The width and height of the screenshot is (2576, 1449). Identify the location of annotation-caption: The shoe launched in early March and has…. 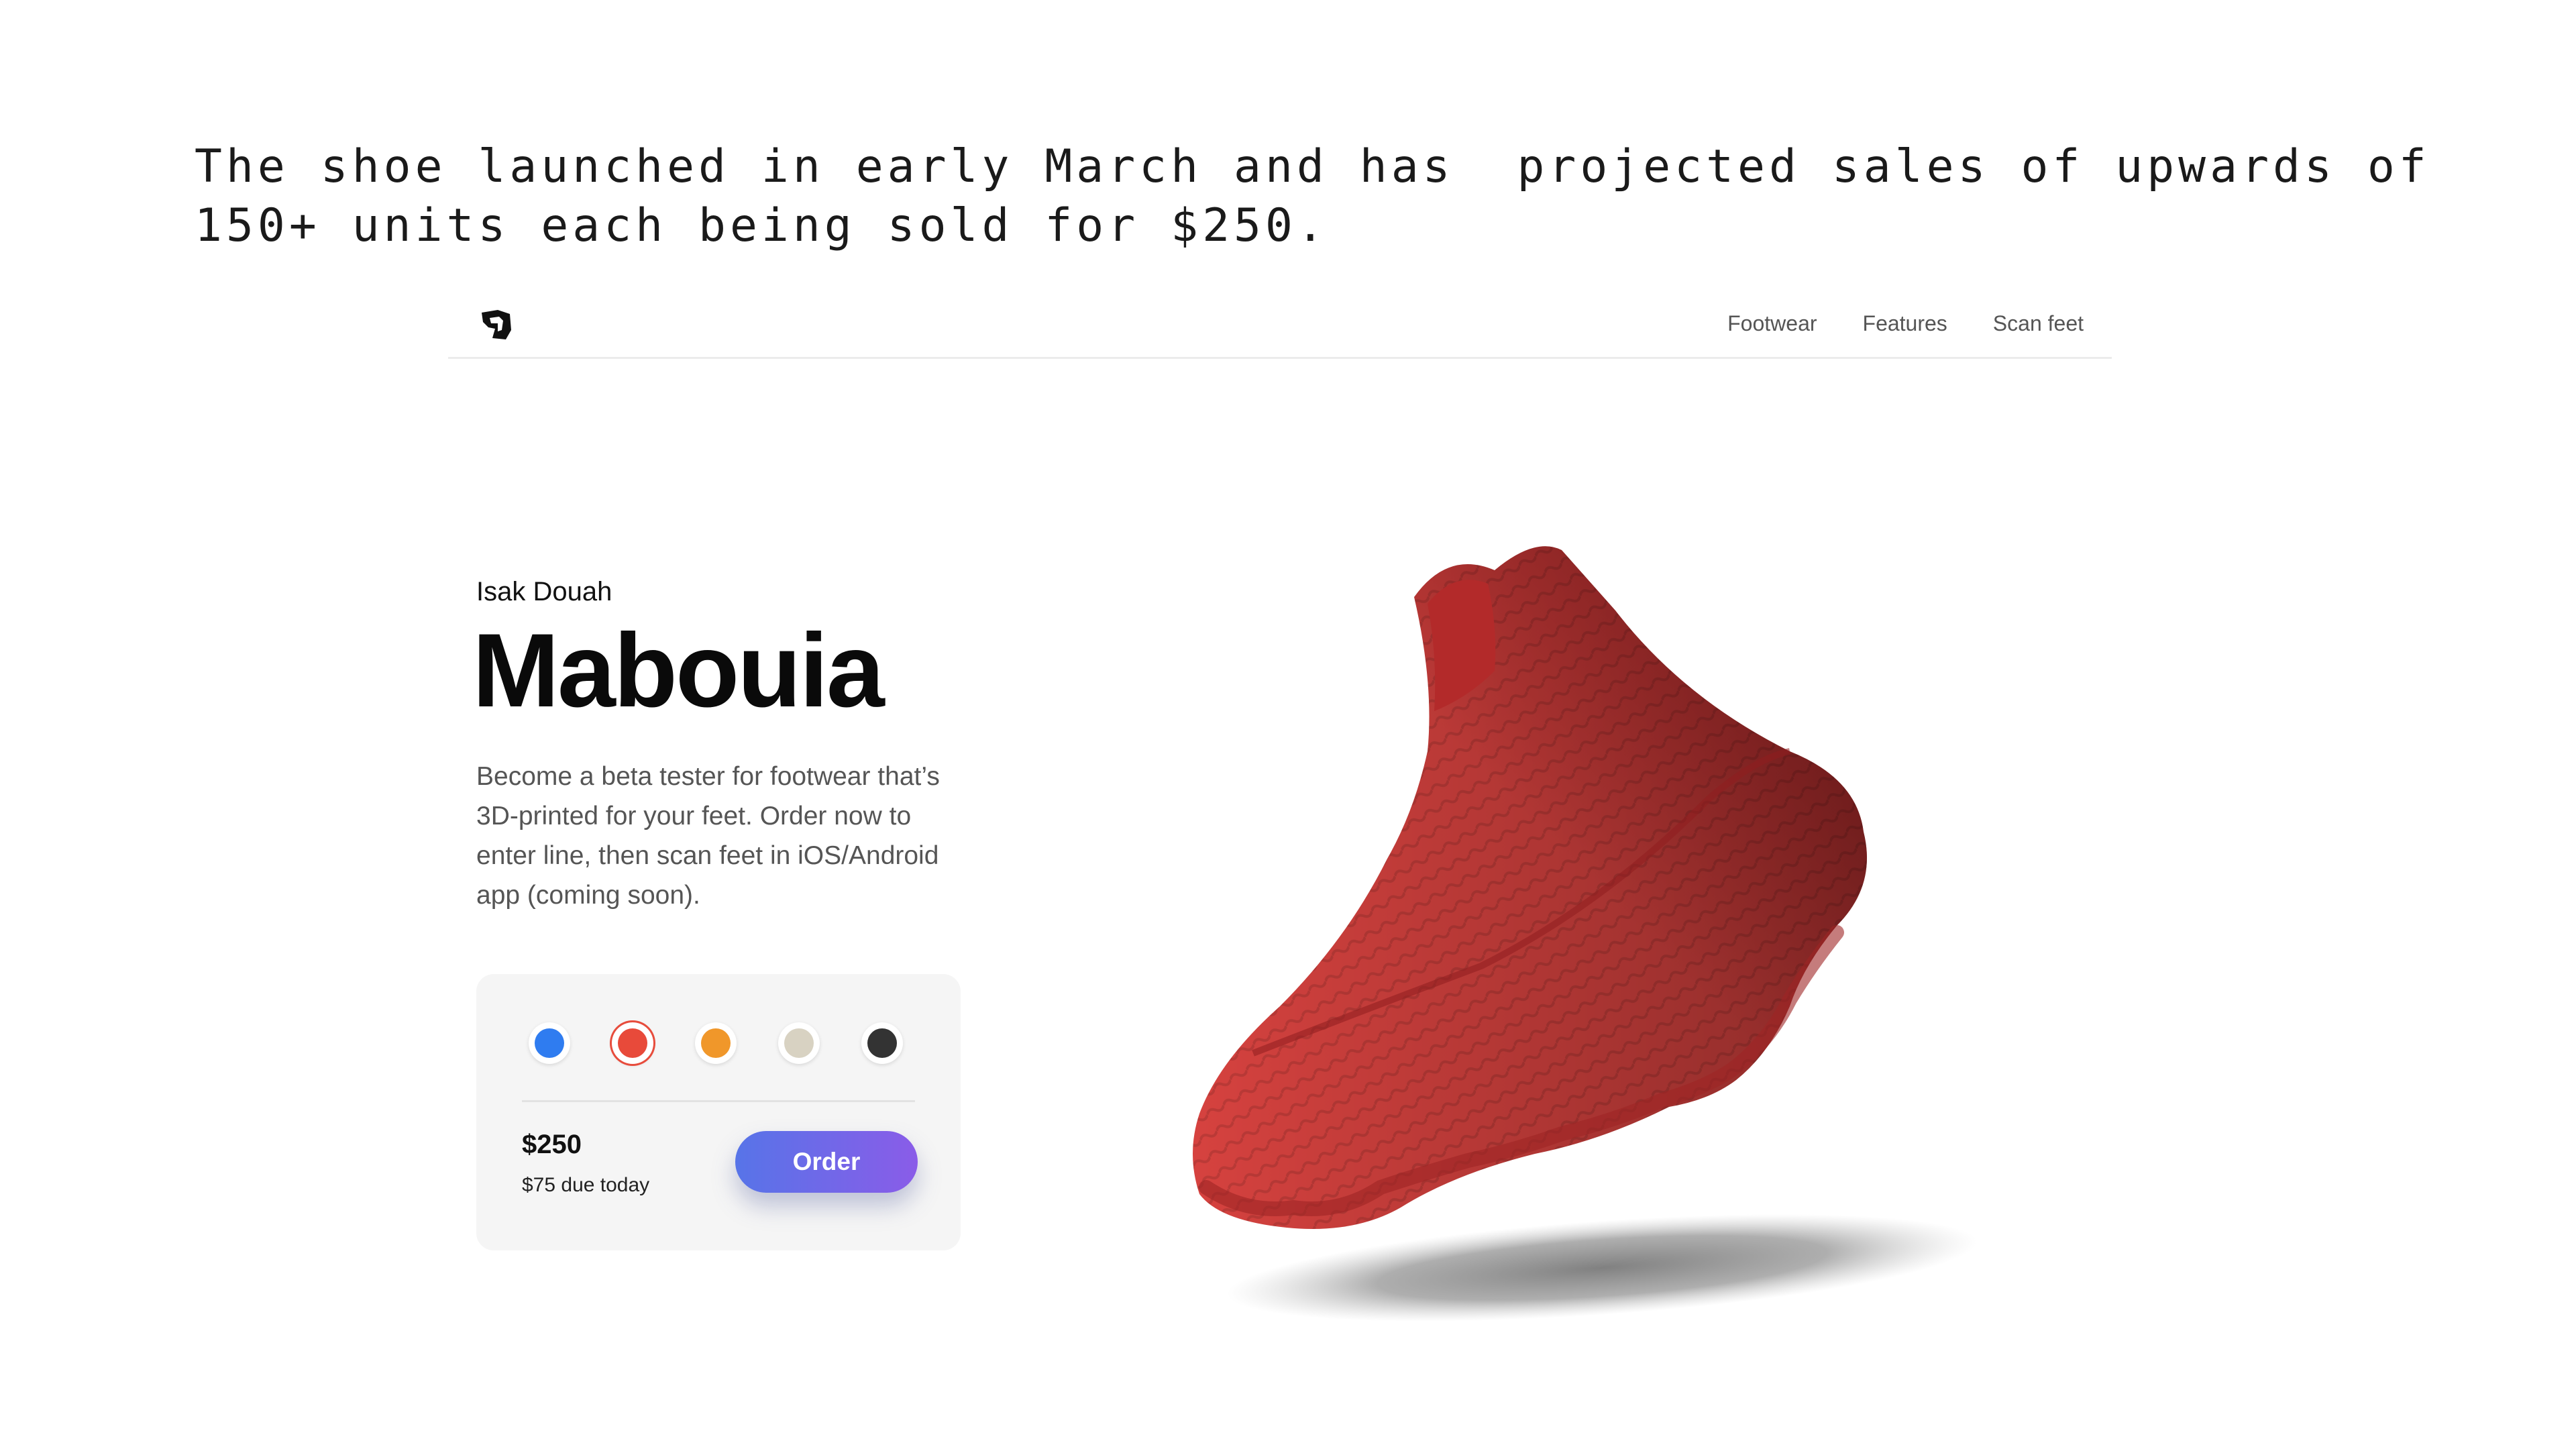
(1328, 196).